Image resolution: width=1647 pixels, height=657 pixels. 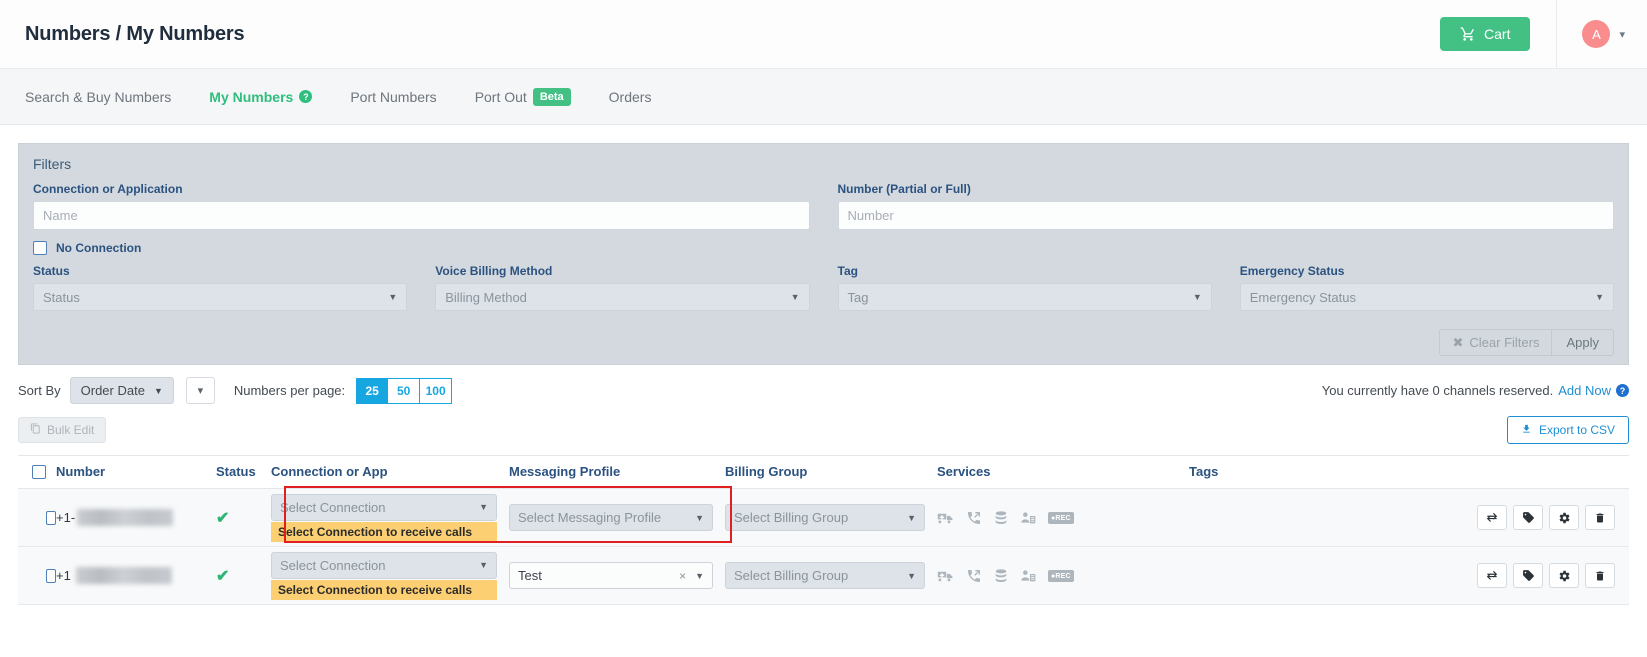 I want to click on billing-control: Select Billing Group ▼, so click(x=831, y=575).